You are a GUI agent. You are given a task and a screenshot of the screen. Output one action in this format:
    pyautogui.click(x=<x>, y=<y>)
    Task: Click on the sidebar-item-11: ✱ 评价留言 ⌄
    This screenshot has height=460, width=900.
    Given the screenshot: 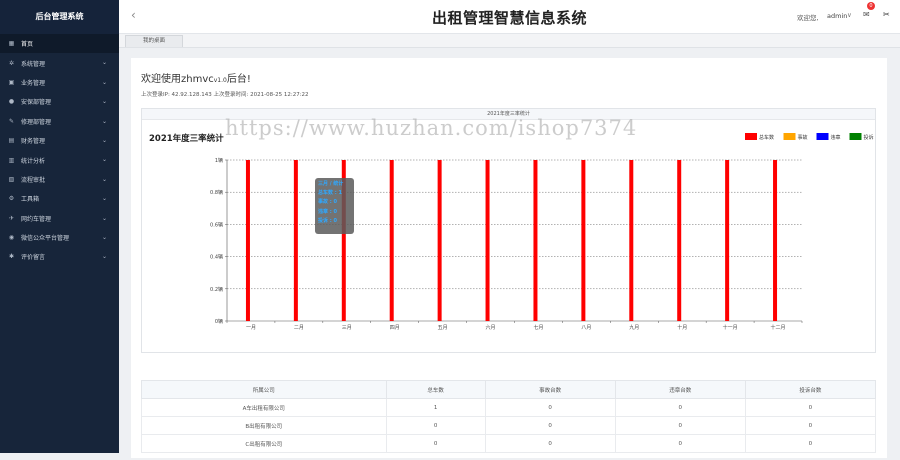 What is the action you would take?
    pyautogui.click(x=59, y=256)
    